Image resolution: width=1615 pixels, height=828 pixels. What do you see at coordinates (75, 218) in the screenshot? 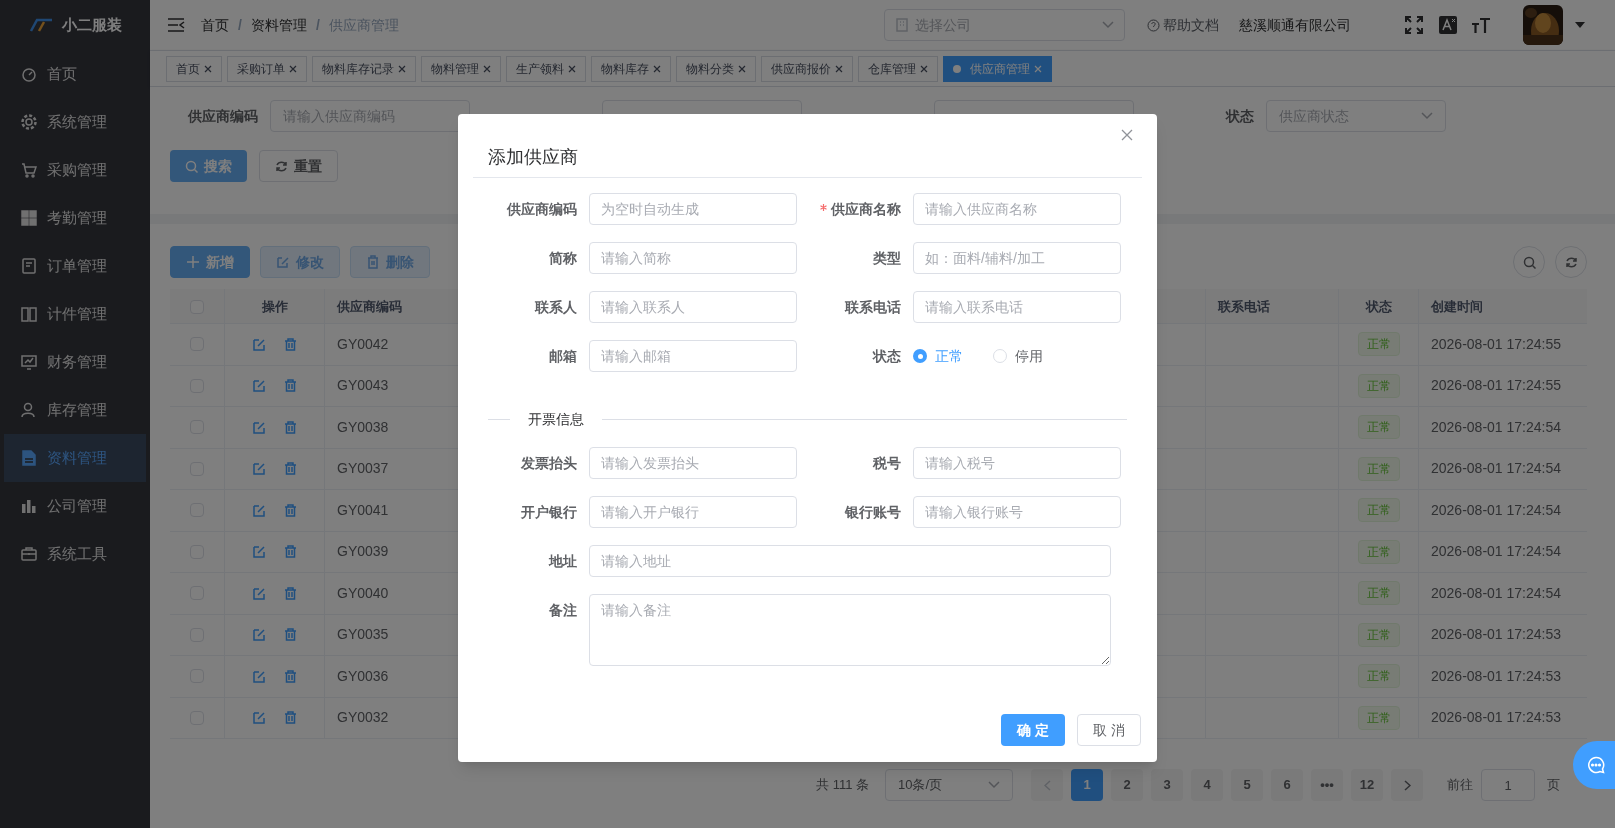
I see `sidebar-item: 考勤管理` at bounding box center [75, 218].